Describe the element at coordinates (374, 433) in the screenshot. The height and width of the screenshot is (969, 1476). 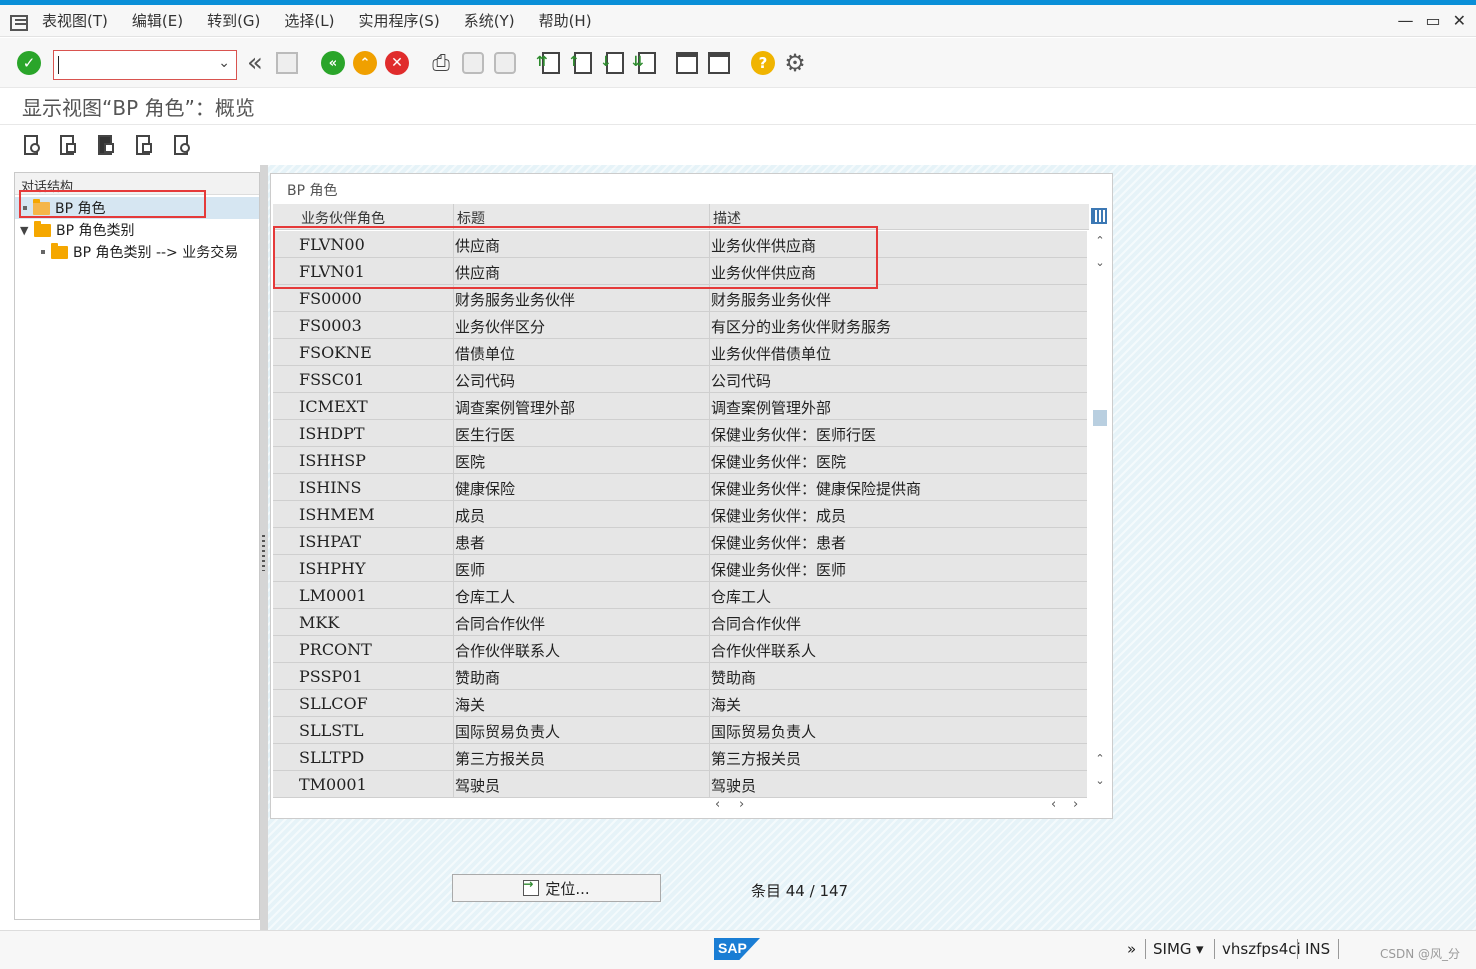
I see `cell-role: ISHDPT` at that location.